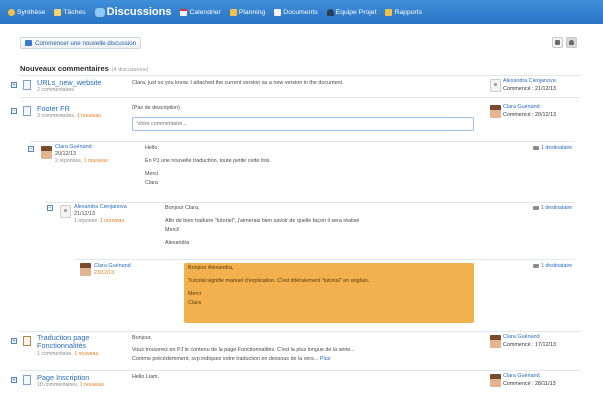  Describe the element at coordinates (64, 68) in the screenshot. I see `section-title-text: Nouveaux commentaires` at that location.